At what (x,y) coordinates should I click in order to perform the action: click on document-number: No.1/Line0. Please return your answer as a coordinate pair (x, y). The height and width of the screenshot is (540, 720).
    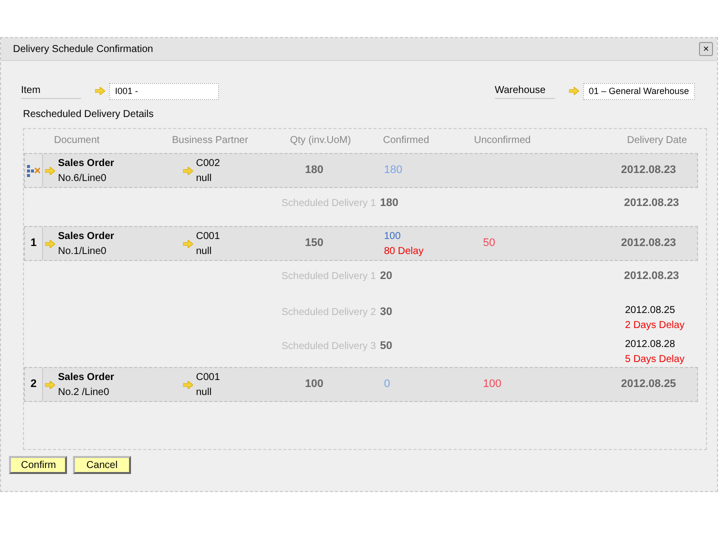
    Looking at the image, I should click on (83, 251).